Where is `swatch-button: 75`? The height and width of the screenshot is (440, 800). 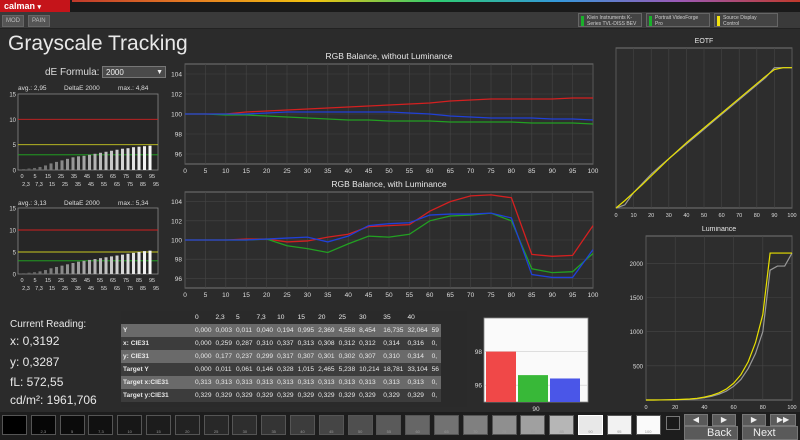
swatch-button: 75 is located at coordinates (504, 425).